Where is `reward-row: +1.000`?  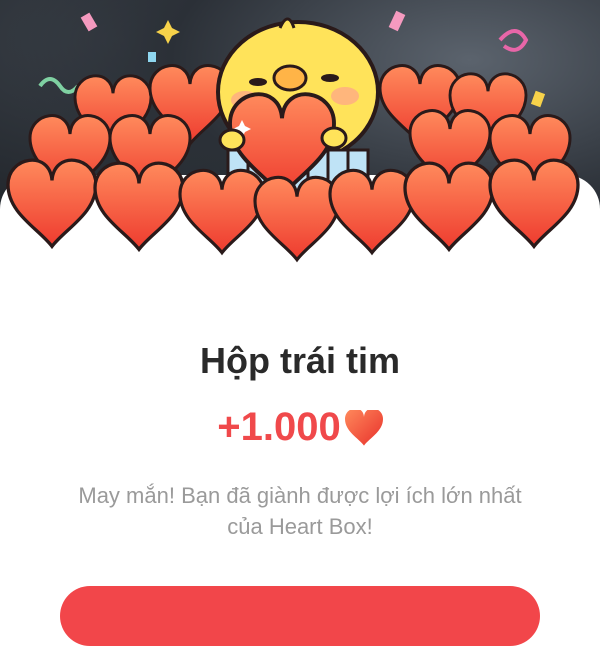 reward-row: +1.000 is located at coordinates (300, 427).